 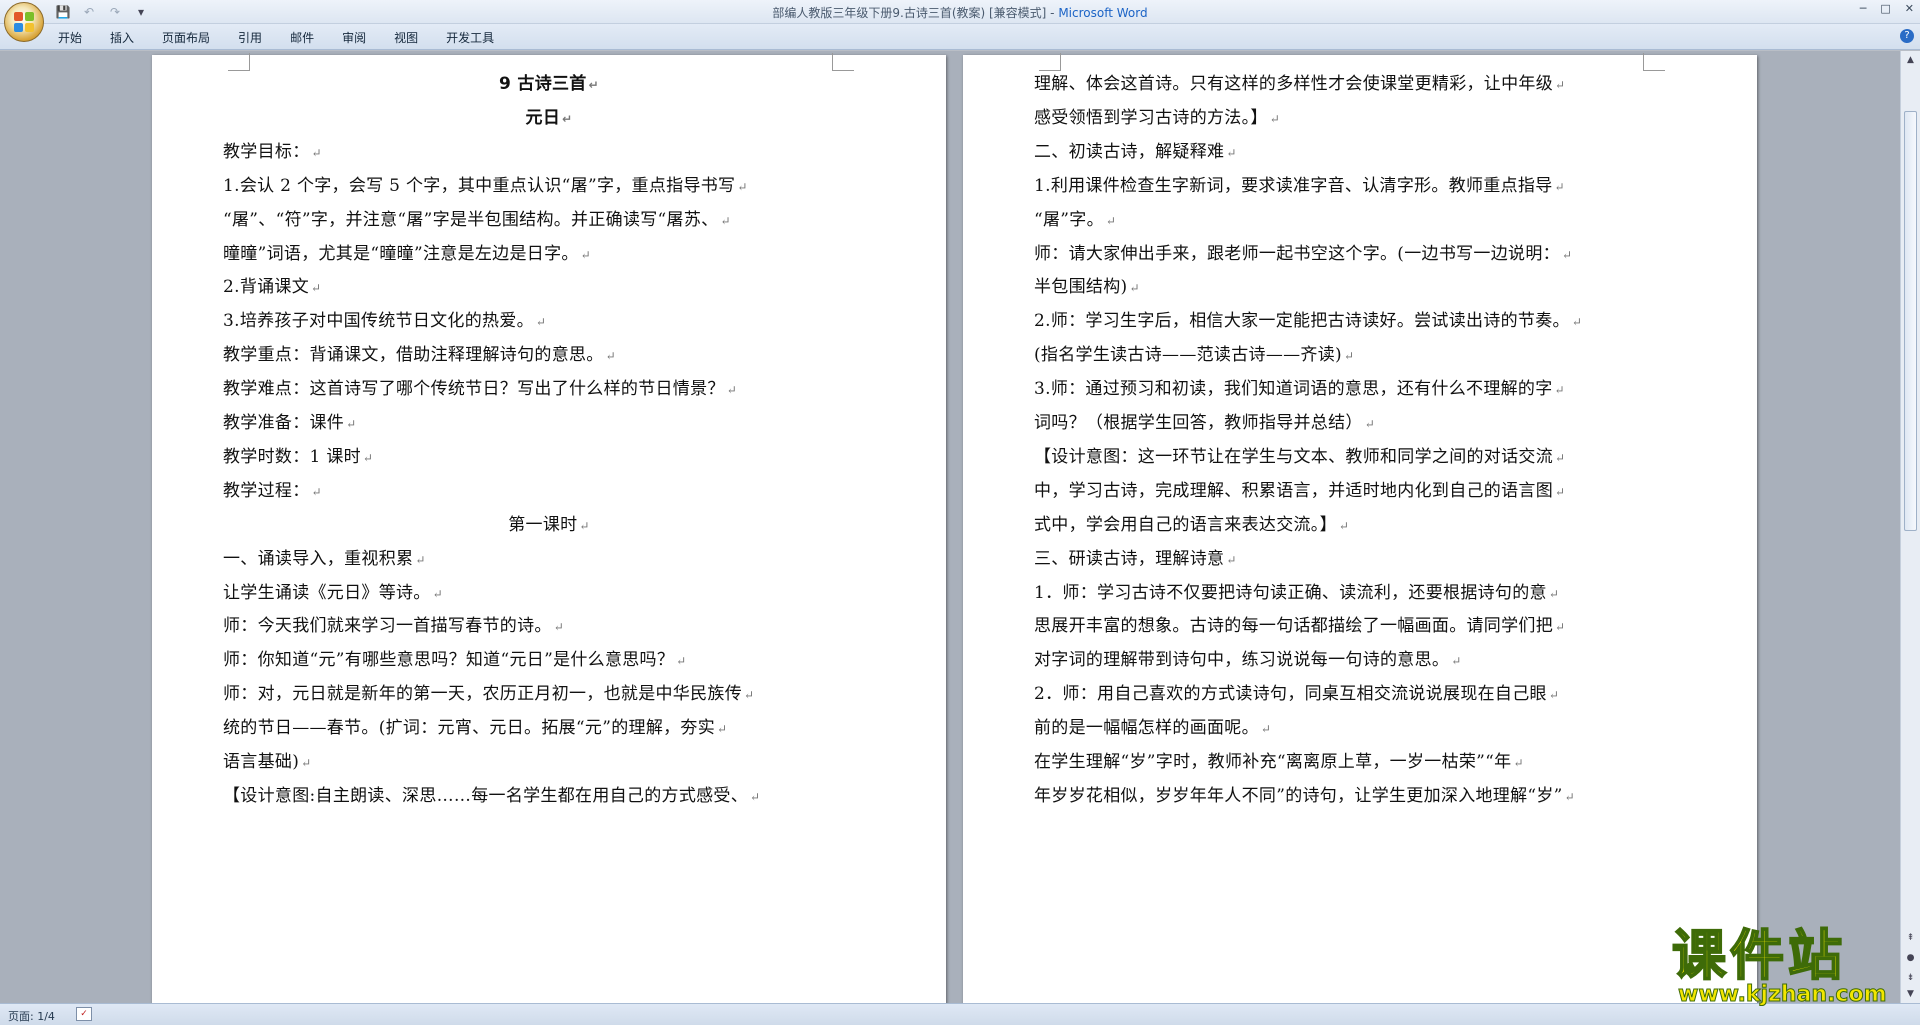 I want to click on ribbon-tab: 开始, so click(x=70, y=37).